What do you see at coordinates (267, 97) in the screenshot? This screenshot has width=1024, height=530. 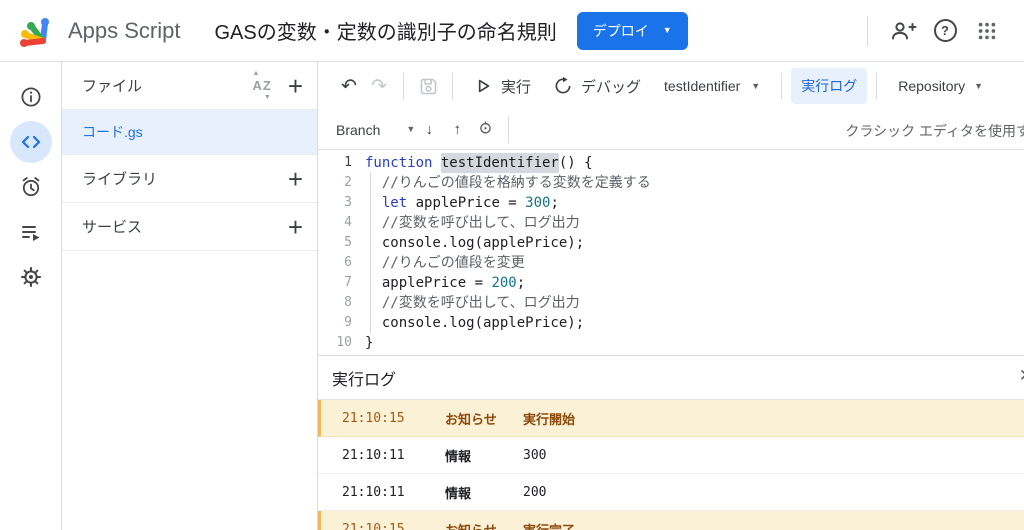 I see `sort-down-caret: ▼` at bounding box center [267, 97].